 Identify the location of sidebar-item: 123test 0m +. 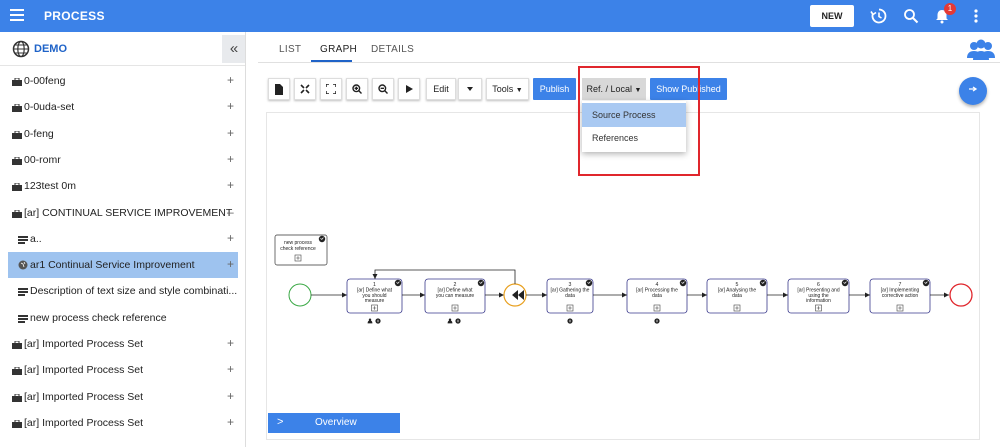
(122, 186).